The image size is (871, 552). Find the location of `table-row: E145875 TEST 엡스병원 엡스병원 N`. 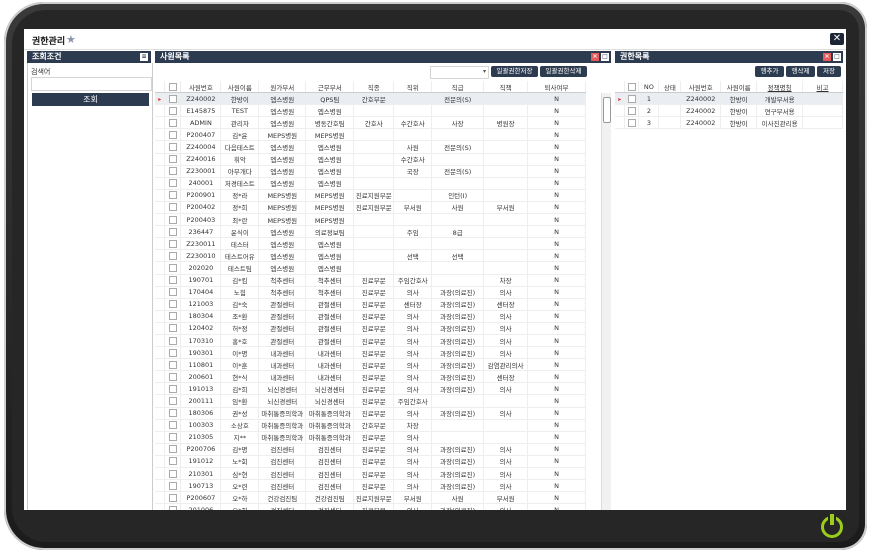

table-row: E145875 TEST 엡스병원 엡스병원 N is located at coordinates (370, 111).